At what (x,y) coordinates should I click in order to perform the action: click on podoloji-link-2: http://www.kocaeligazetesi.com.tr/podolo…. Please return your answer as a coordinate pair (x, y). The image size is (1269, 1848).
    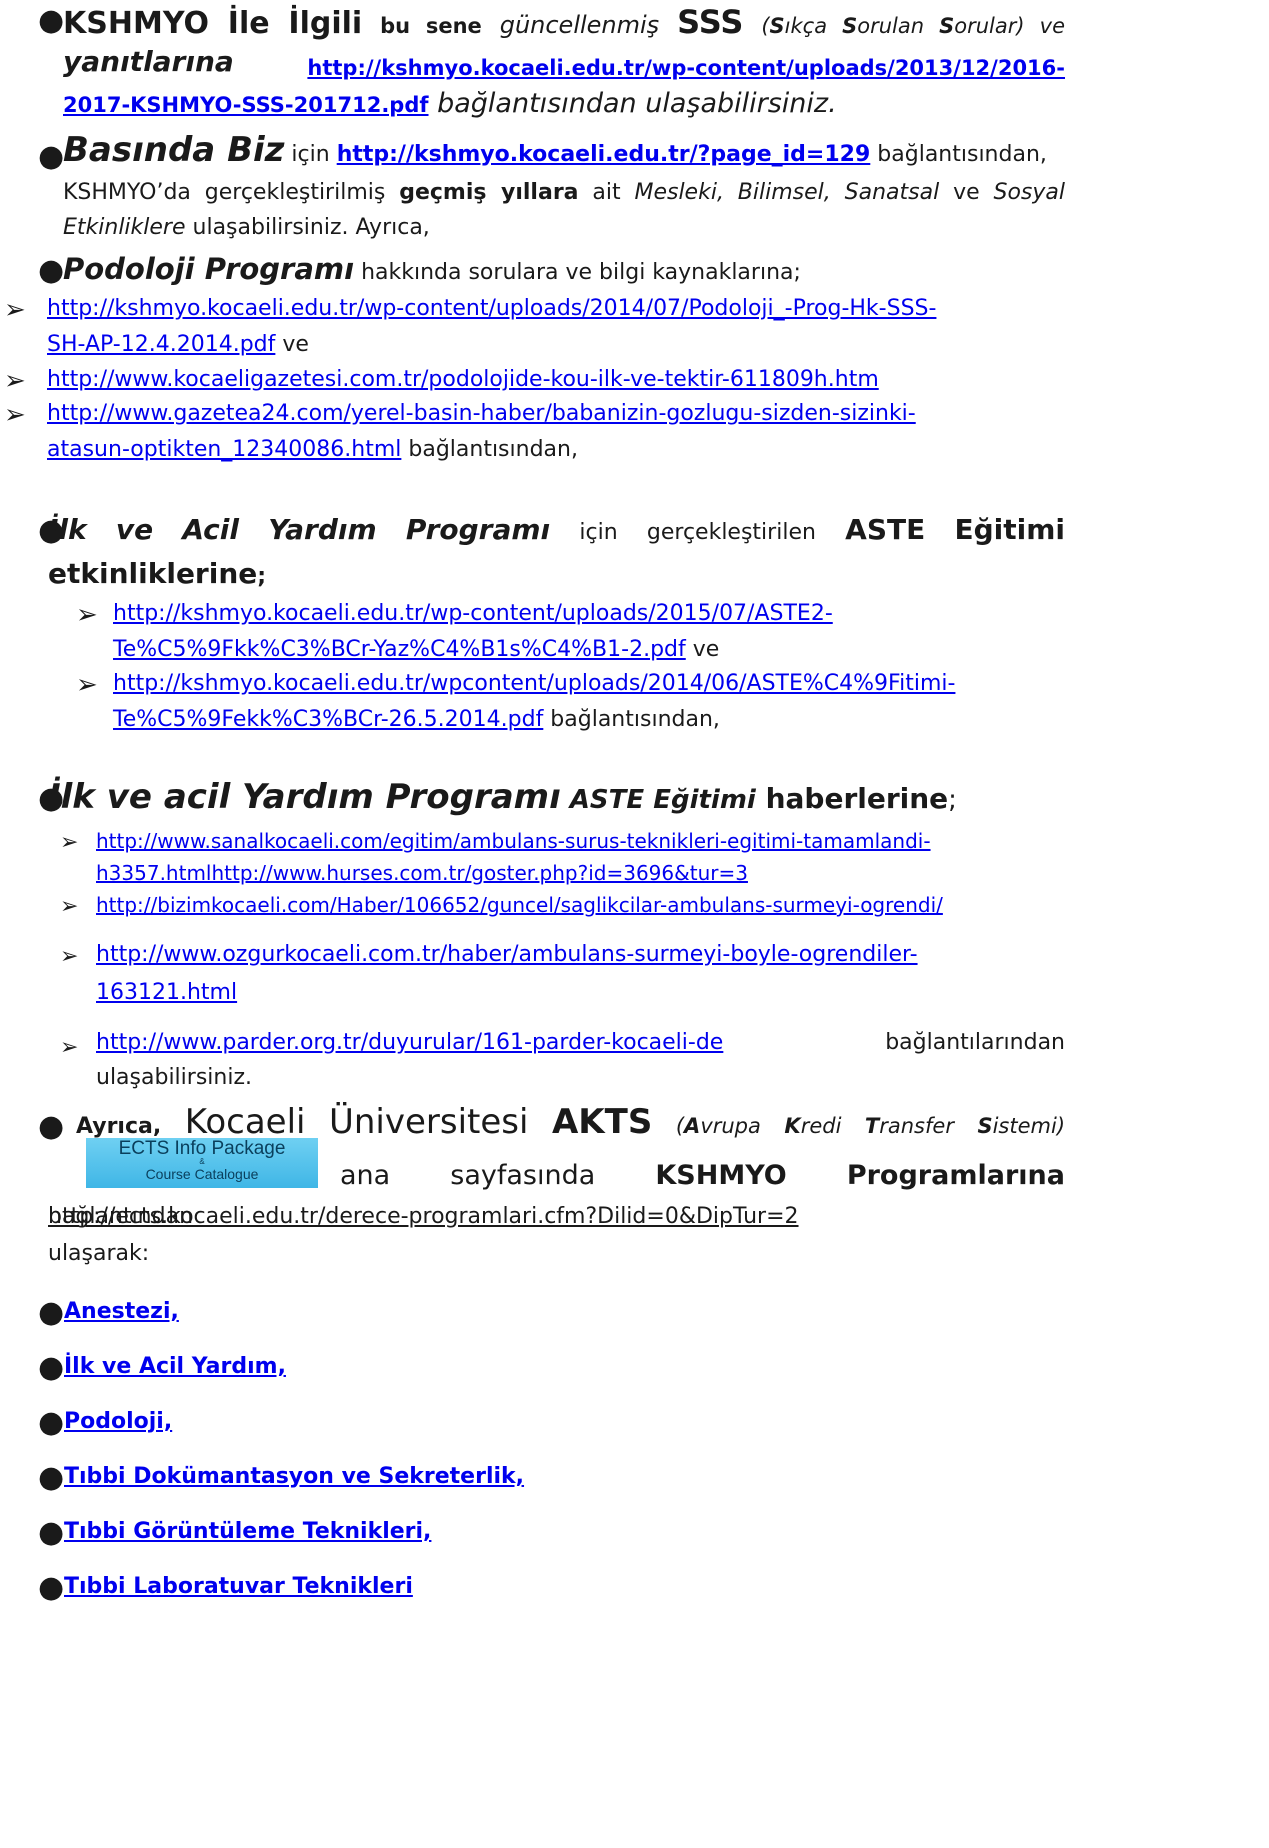
    Looking at the image, I should click on (557, 380).